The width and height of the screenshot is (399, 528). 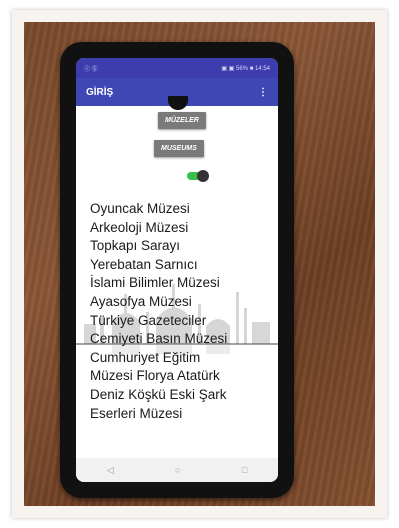 What do you see at coordinates (100, 92) in the screenshot?
I see `app-title: GİRİŞ` at bounding box center [100, 92].